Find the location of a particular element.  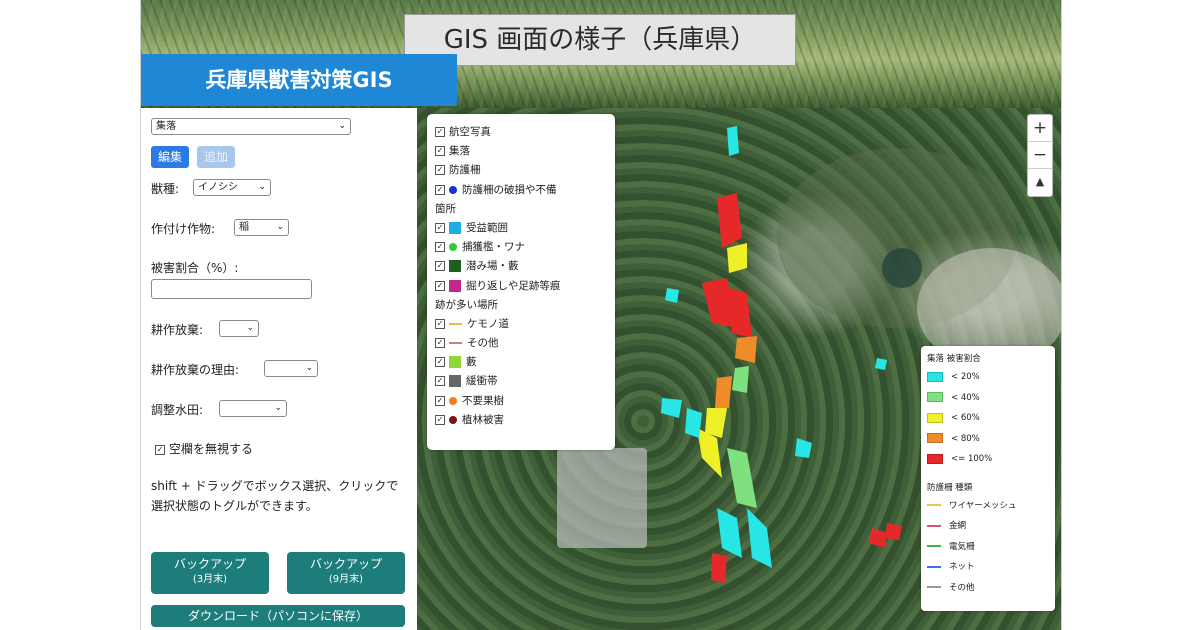

north-arrow-icon: ▲ is located at coordinates (1040, 182).